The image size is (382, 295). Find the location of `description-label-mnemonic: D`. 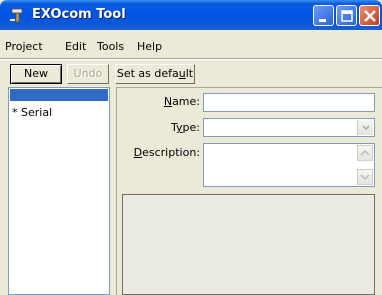

description-label-mnemonic: D is located at coordinates (138, 152).